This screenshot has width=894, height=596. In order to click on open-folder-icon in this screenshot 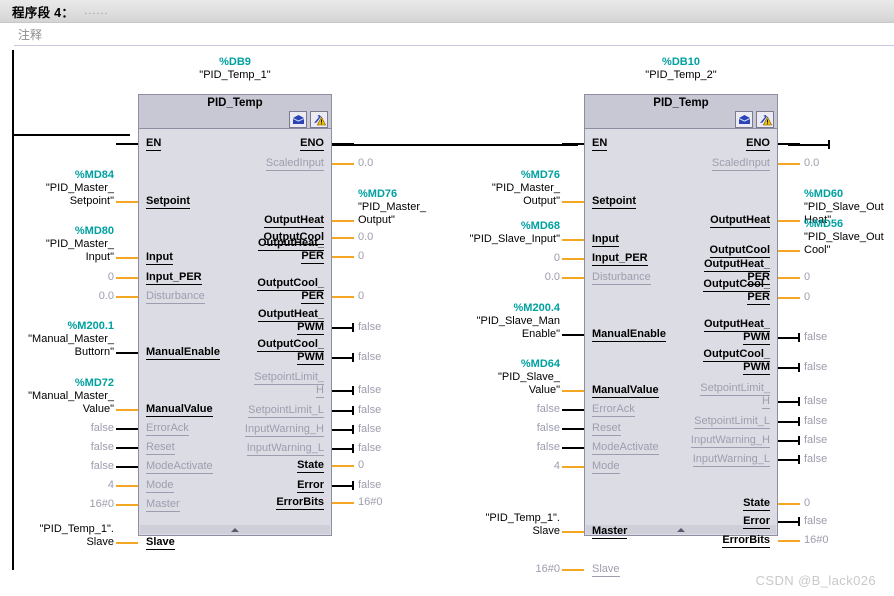, I will do `click(298, 119)`.